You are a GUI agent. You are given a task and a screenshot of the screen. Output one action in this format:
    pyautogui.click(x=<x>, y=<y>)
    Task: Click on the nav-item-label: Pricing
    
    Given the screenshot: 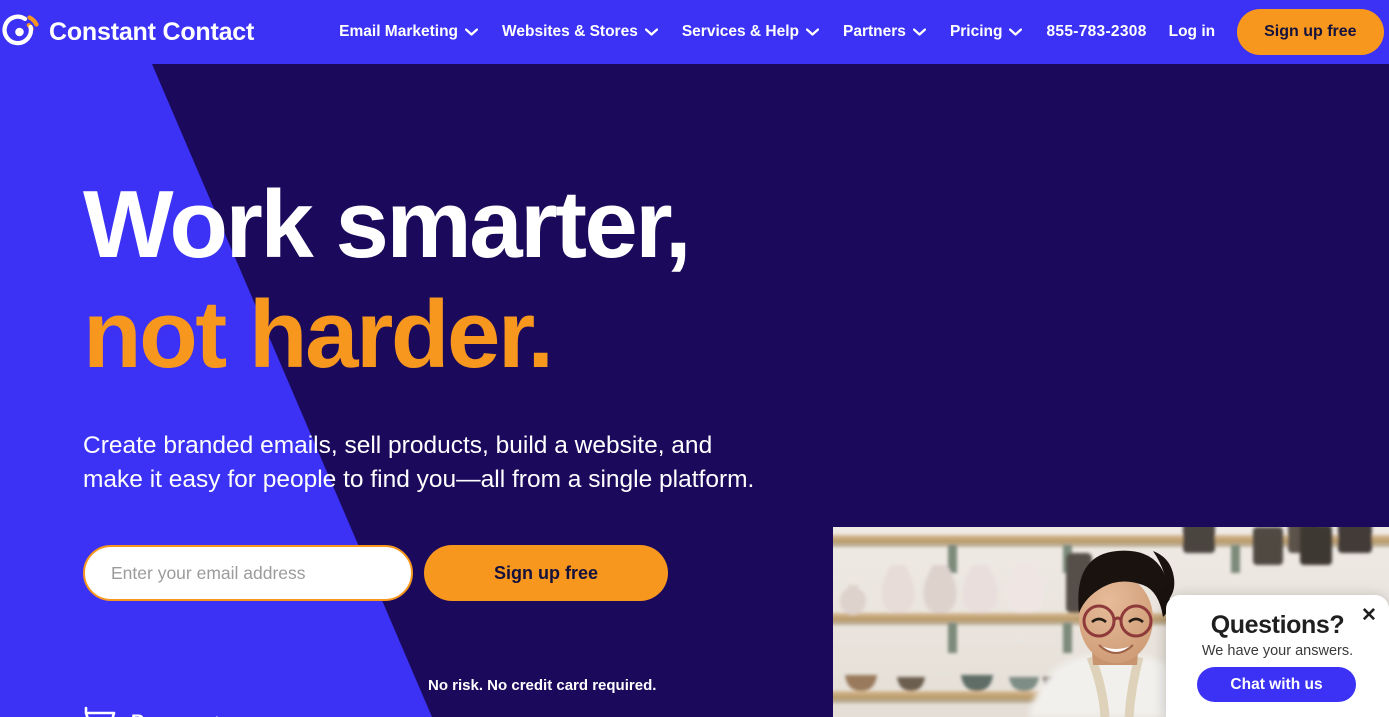 What is the action you would take?
    pyautogui.click(x=976, y=31)
    